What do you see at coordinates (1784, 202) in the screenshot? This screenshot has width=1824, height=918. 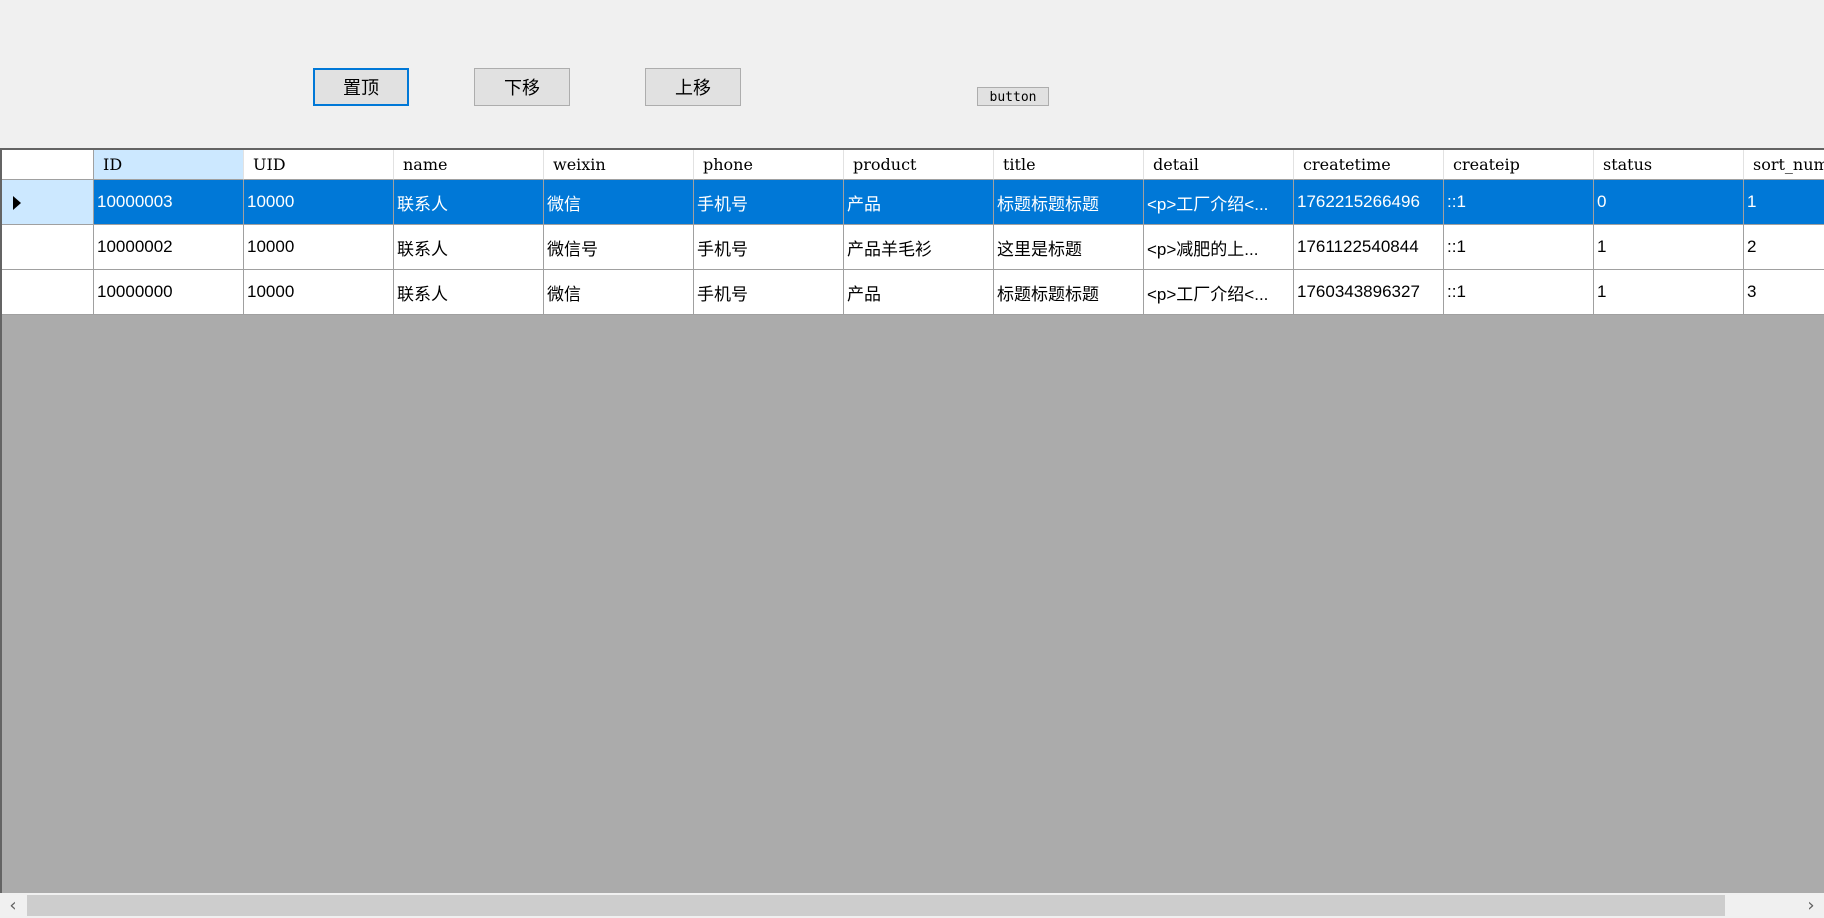 I see `cell-sort-num: 1` at bounding box center [1784, 202].